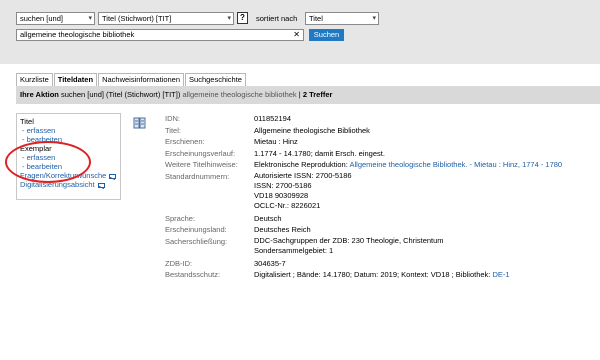  I want to click on sidebar-heading-exemplar: Exemplar, so click(36, 148).